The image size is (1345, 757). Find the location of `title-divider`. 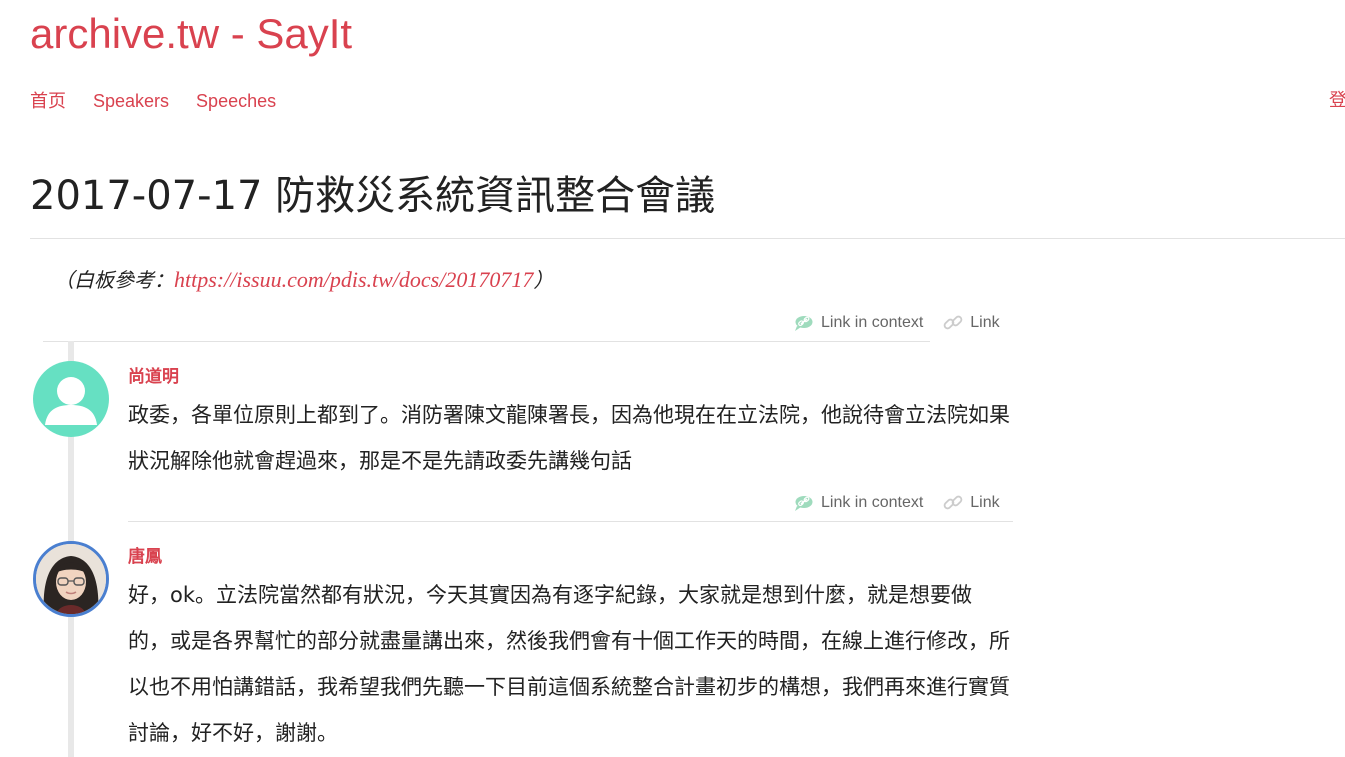

title-divider is located at coordinates (687, 238).